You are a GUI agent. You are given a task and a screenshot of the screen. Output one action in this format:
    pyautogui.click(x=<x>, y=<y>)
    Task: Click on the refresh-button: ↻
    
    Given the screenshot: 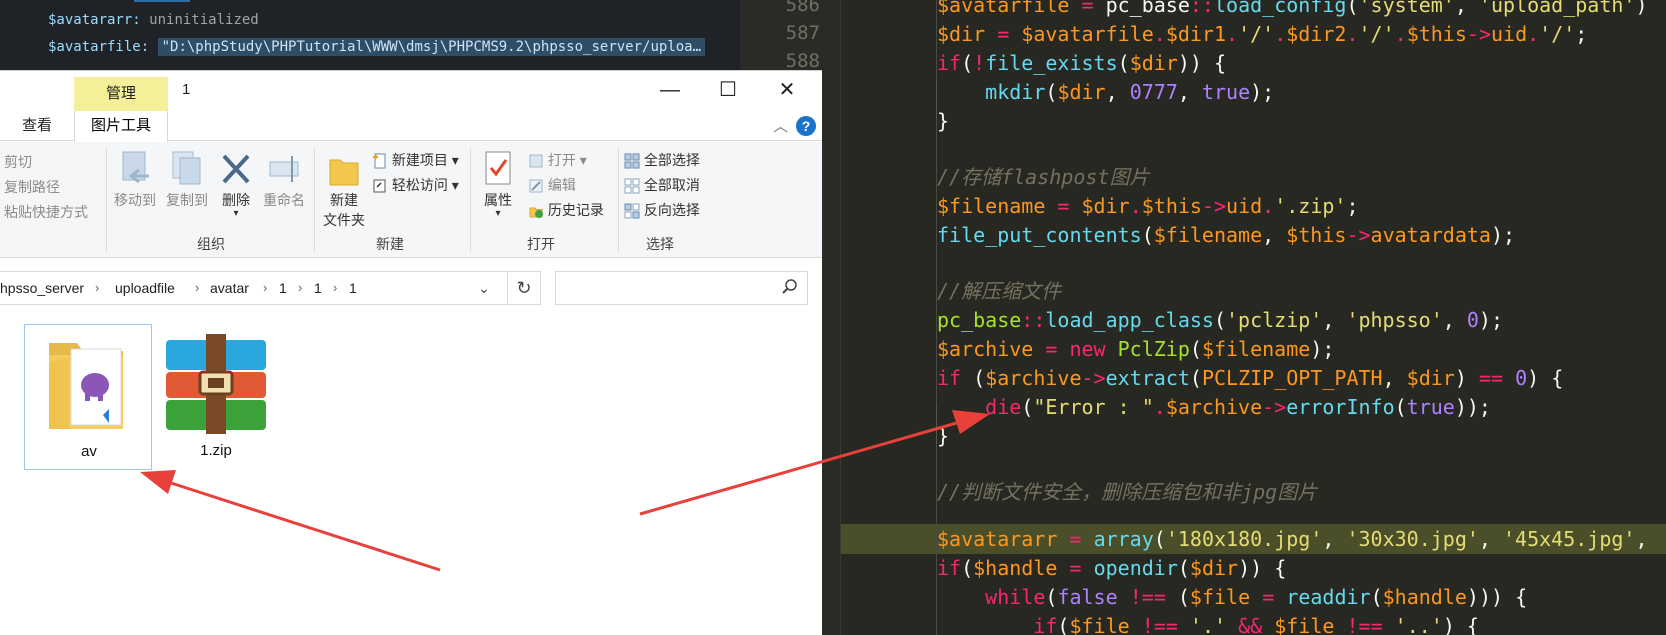 What is the action you would take?
    pyautogui.click(x=524, y=288)
    